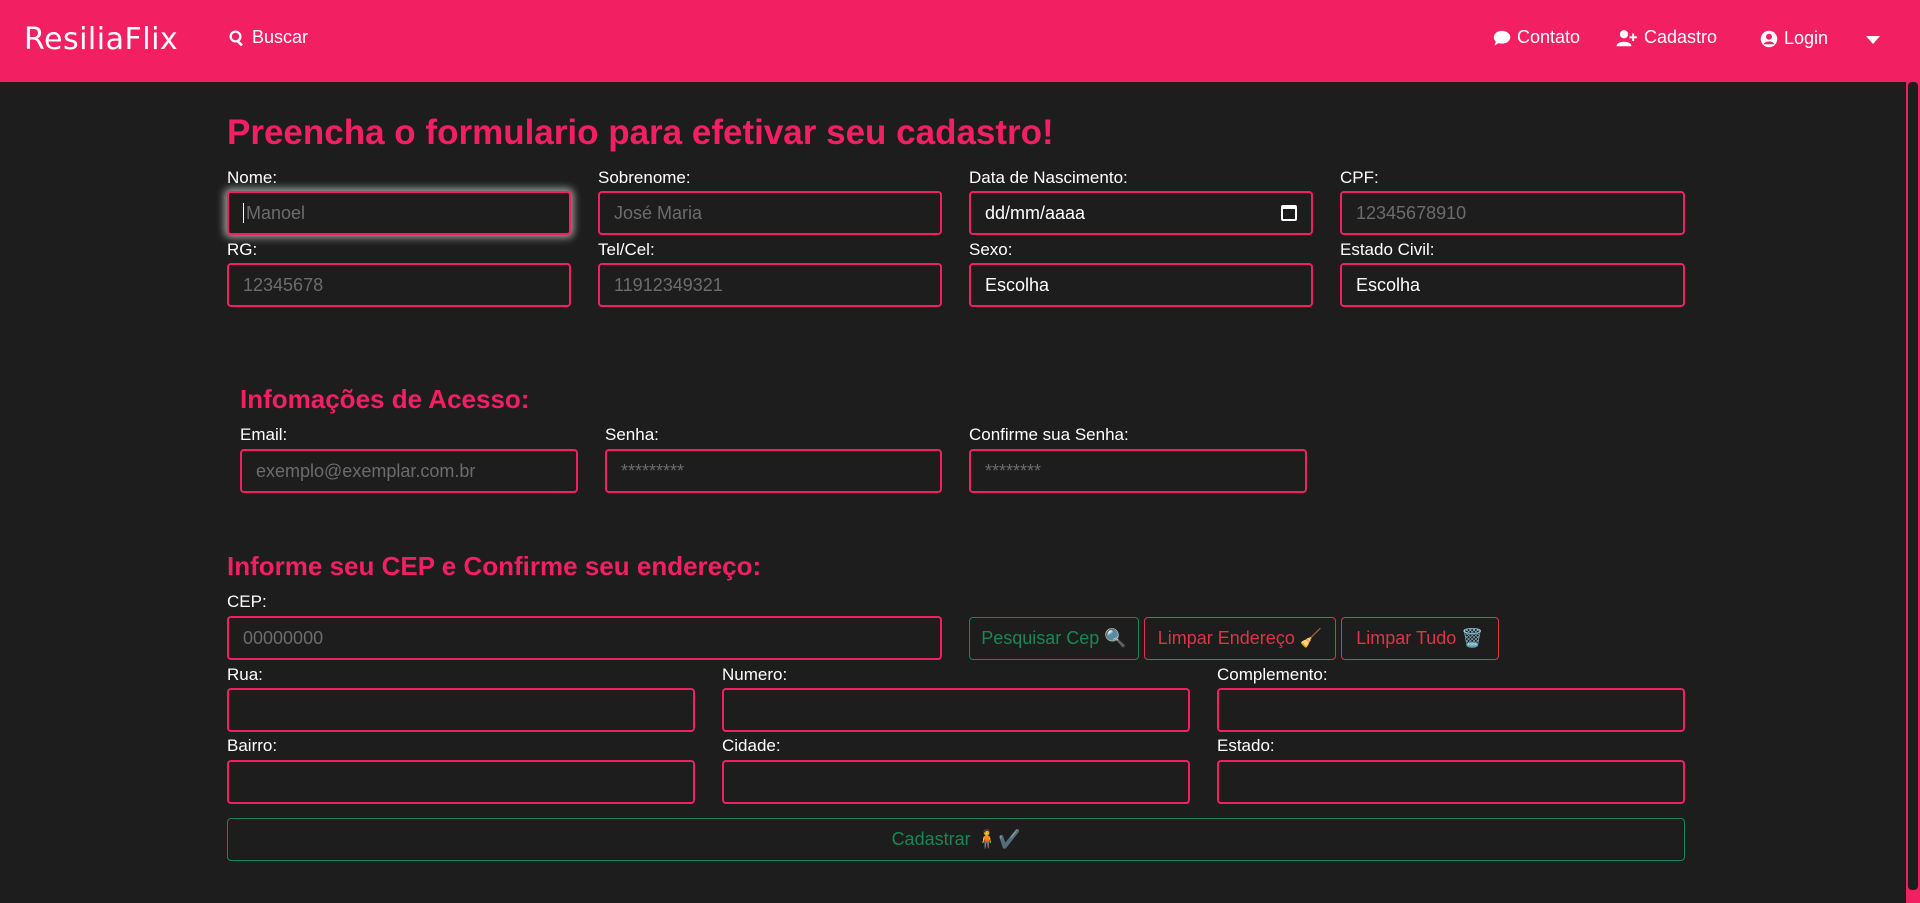 This screenshot has height=903, width=1920. I want to click on cpf-label: CPF:, so click(1359, 177).